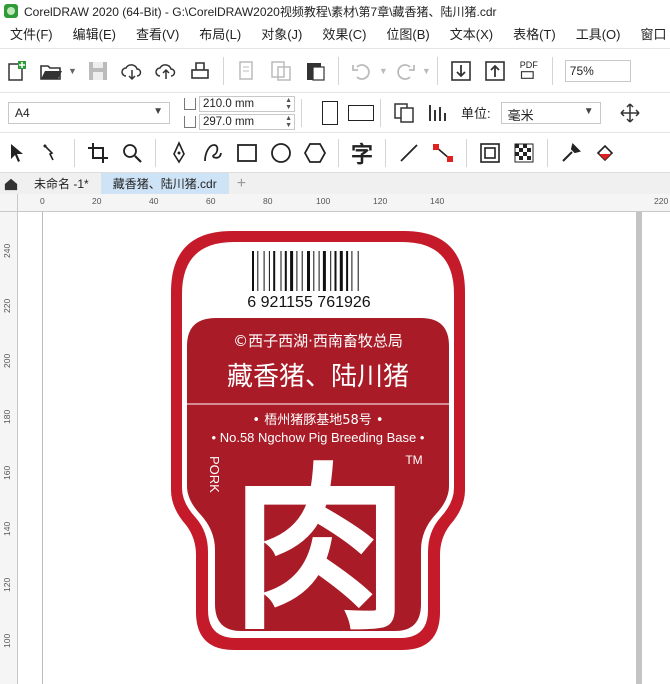 This screenshot has width=670, height=684. What do you see at coordinates (318, 377) in the screenshot?
I see `product-name: 藏香猪、陆川猪` at bounding box center [318, 377].